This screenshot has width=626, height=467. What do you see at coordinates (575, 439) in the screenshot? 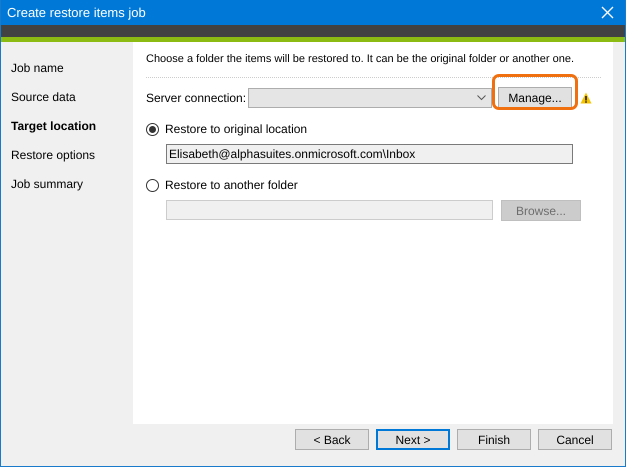
I see `wizard-button: Cancel` at bounding box center [575, 439].